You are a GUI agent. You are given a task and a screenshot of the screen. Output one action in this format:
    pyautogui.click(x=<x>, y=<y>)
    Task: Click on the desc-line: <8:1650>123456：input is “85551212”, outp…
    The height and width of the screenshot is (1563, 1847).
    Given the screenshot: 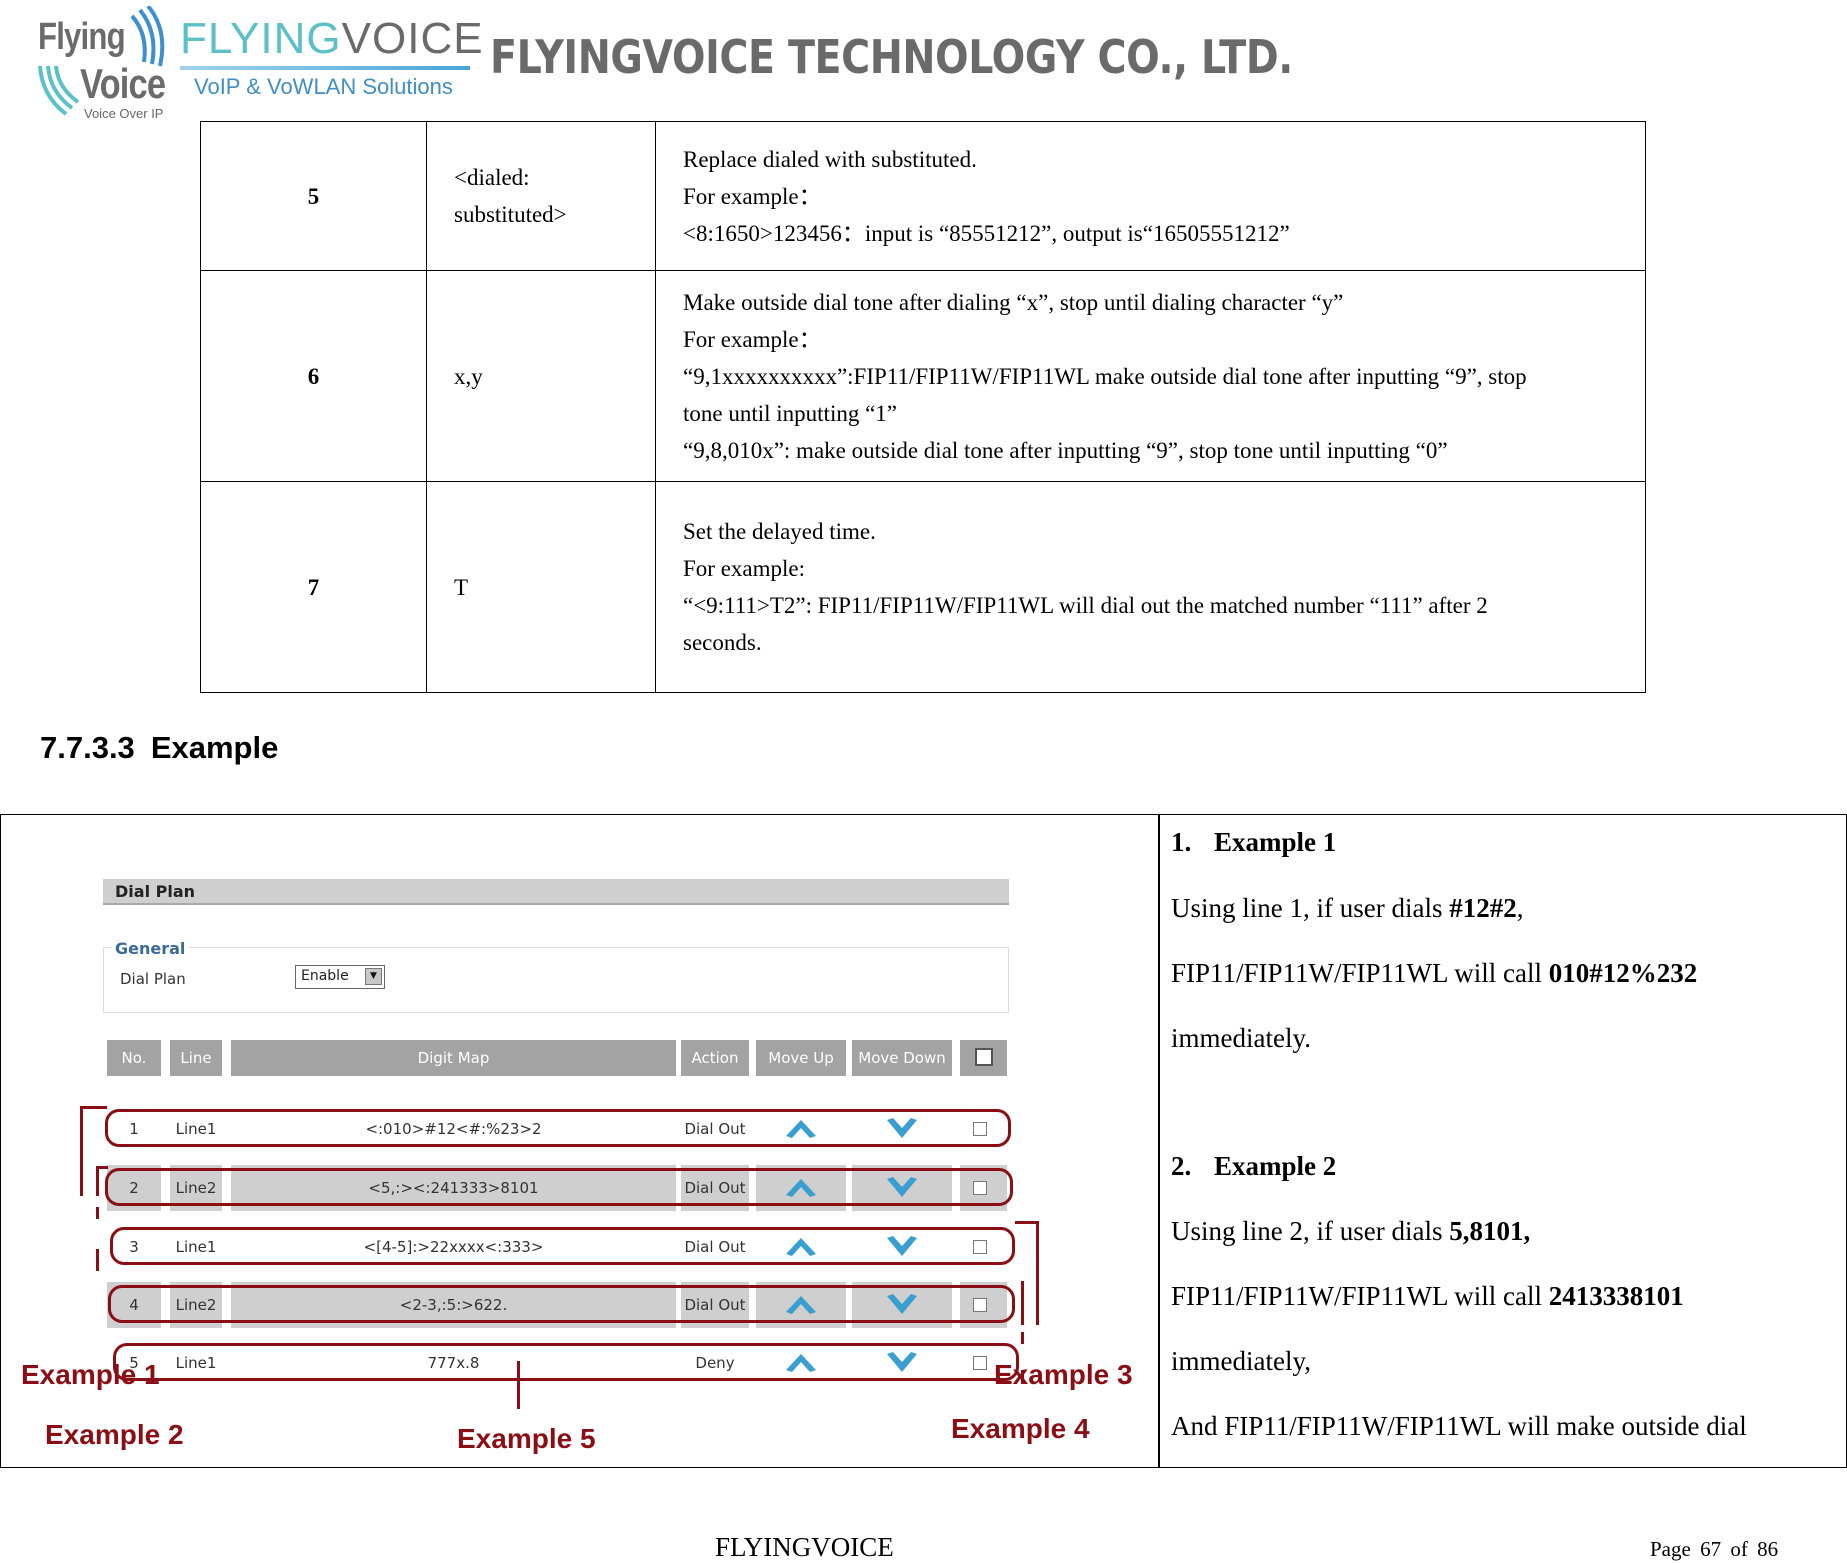 What is the action you would take?
    pyautogui.click(x=986, y=233)
    